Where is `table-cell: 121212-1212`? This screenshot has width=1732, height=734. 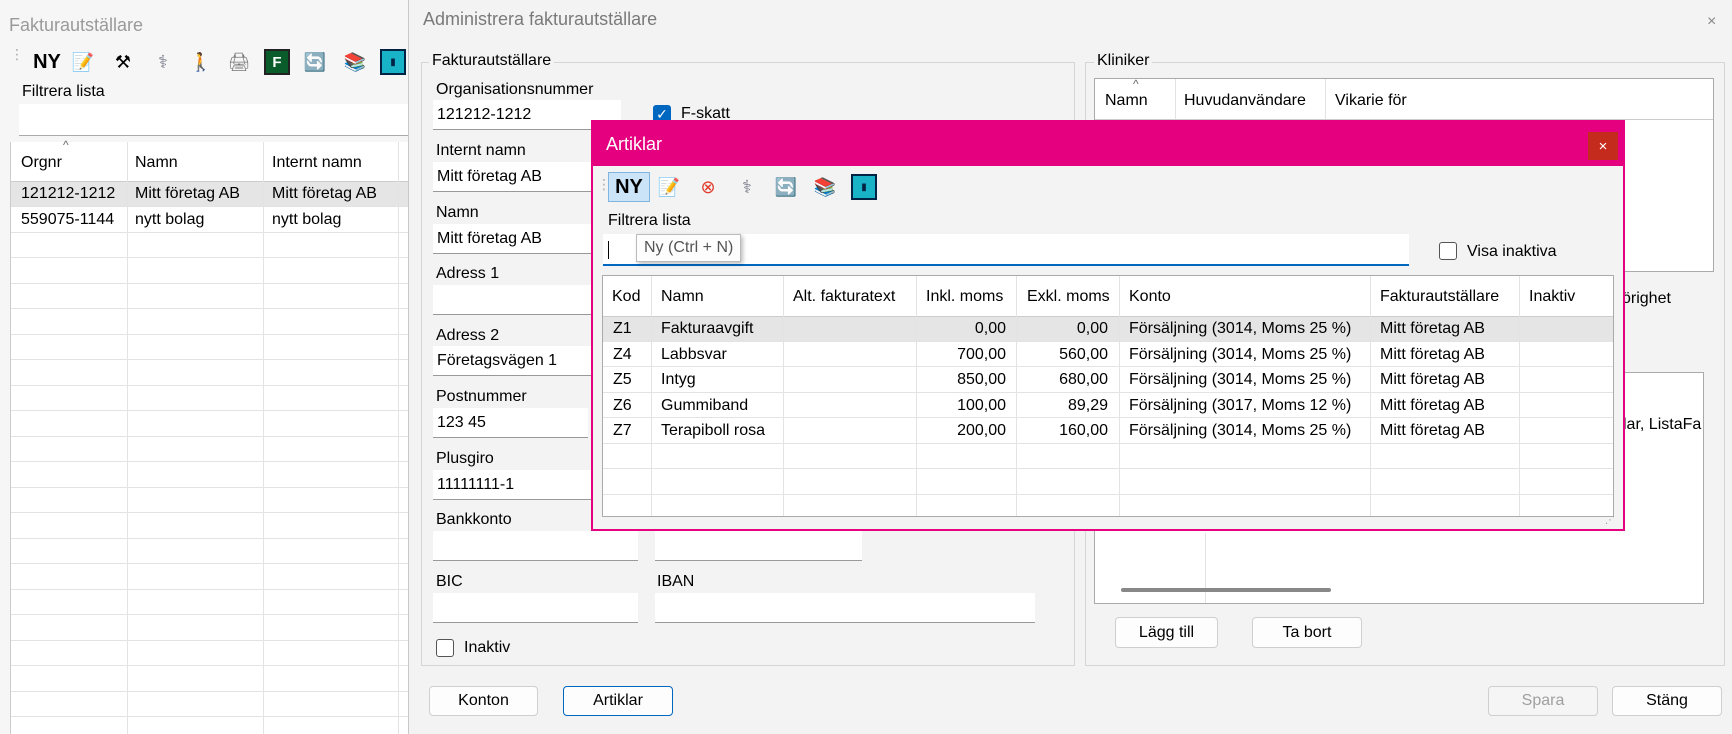 table-cell: 121212-1212 is located at coordinates (68, 193).